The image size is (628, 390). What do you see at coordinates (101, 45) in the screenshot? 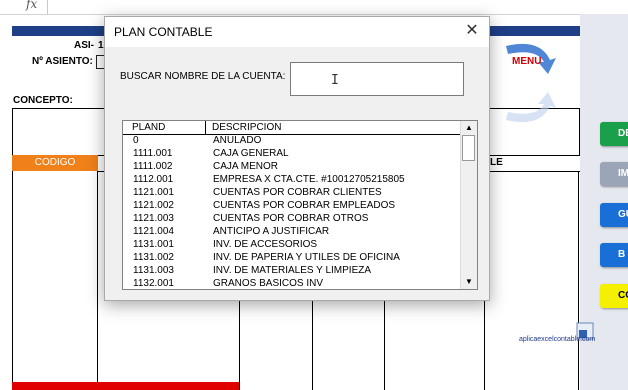
I see `asiento-number: 1` at bounding box center [101, 45].